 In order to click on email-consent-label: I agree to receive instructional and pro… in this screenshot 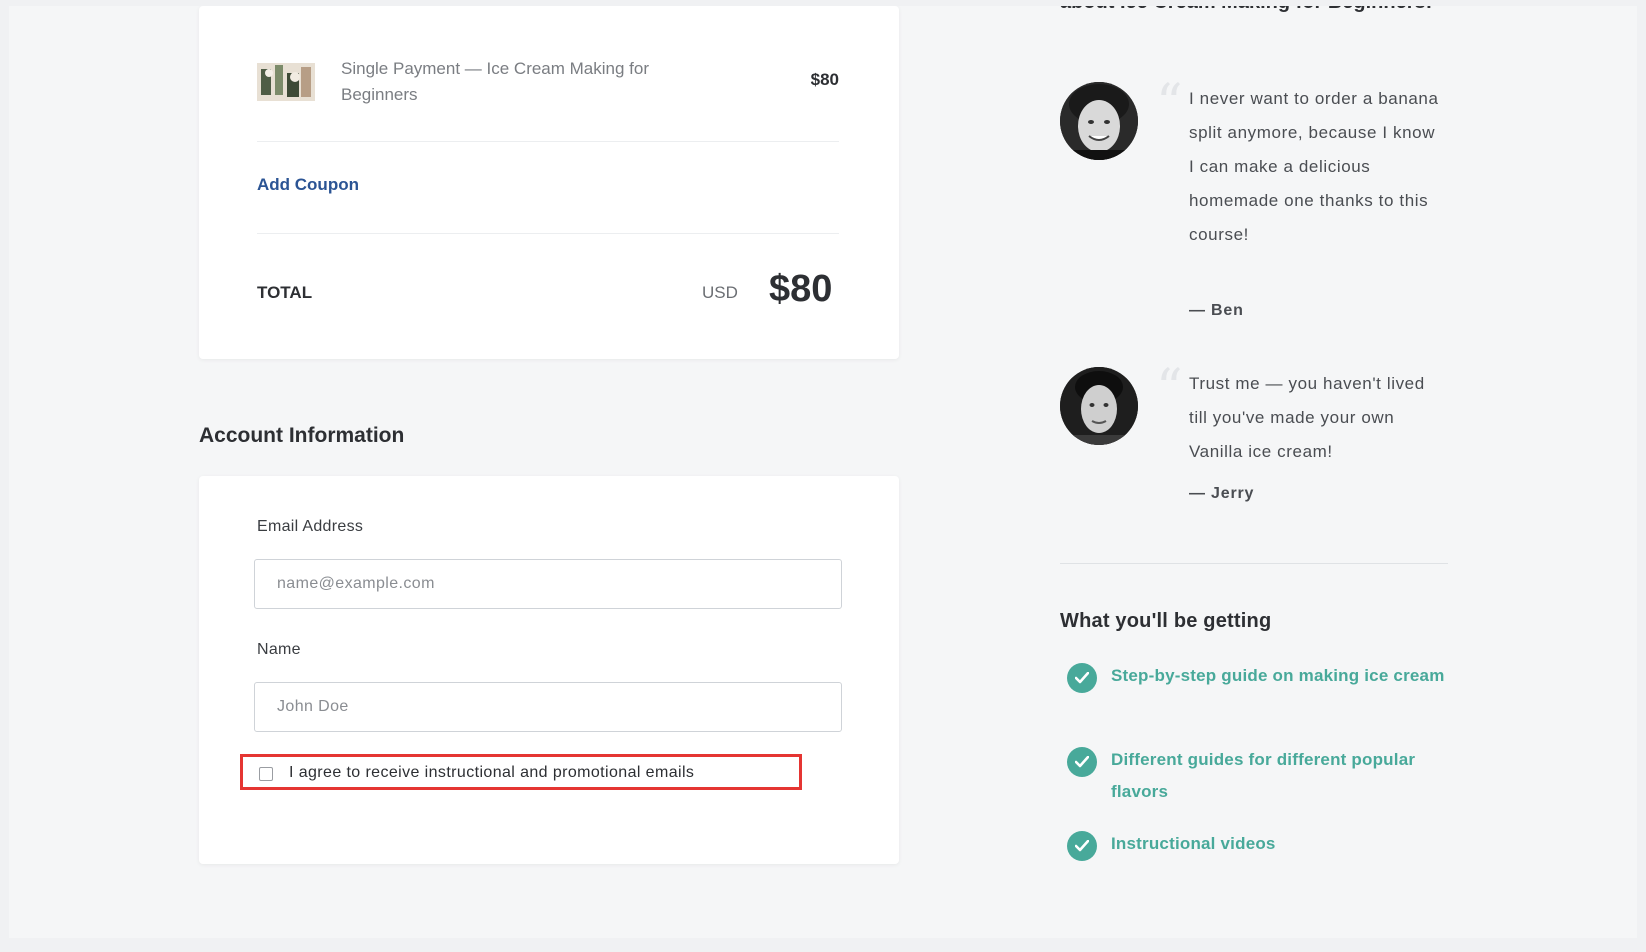, I will do `click(491, 773)`.